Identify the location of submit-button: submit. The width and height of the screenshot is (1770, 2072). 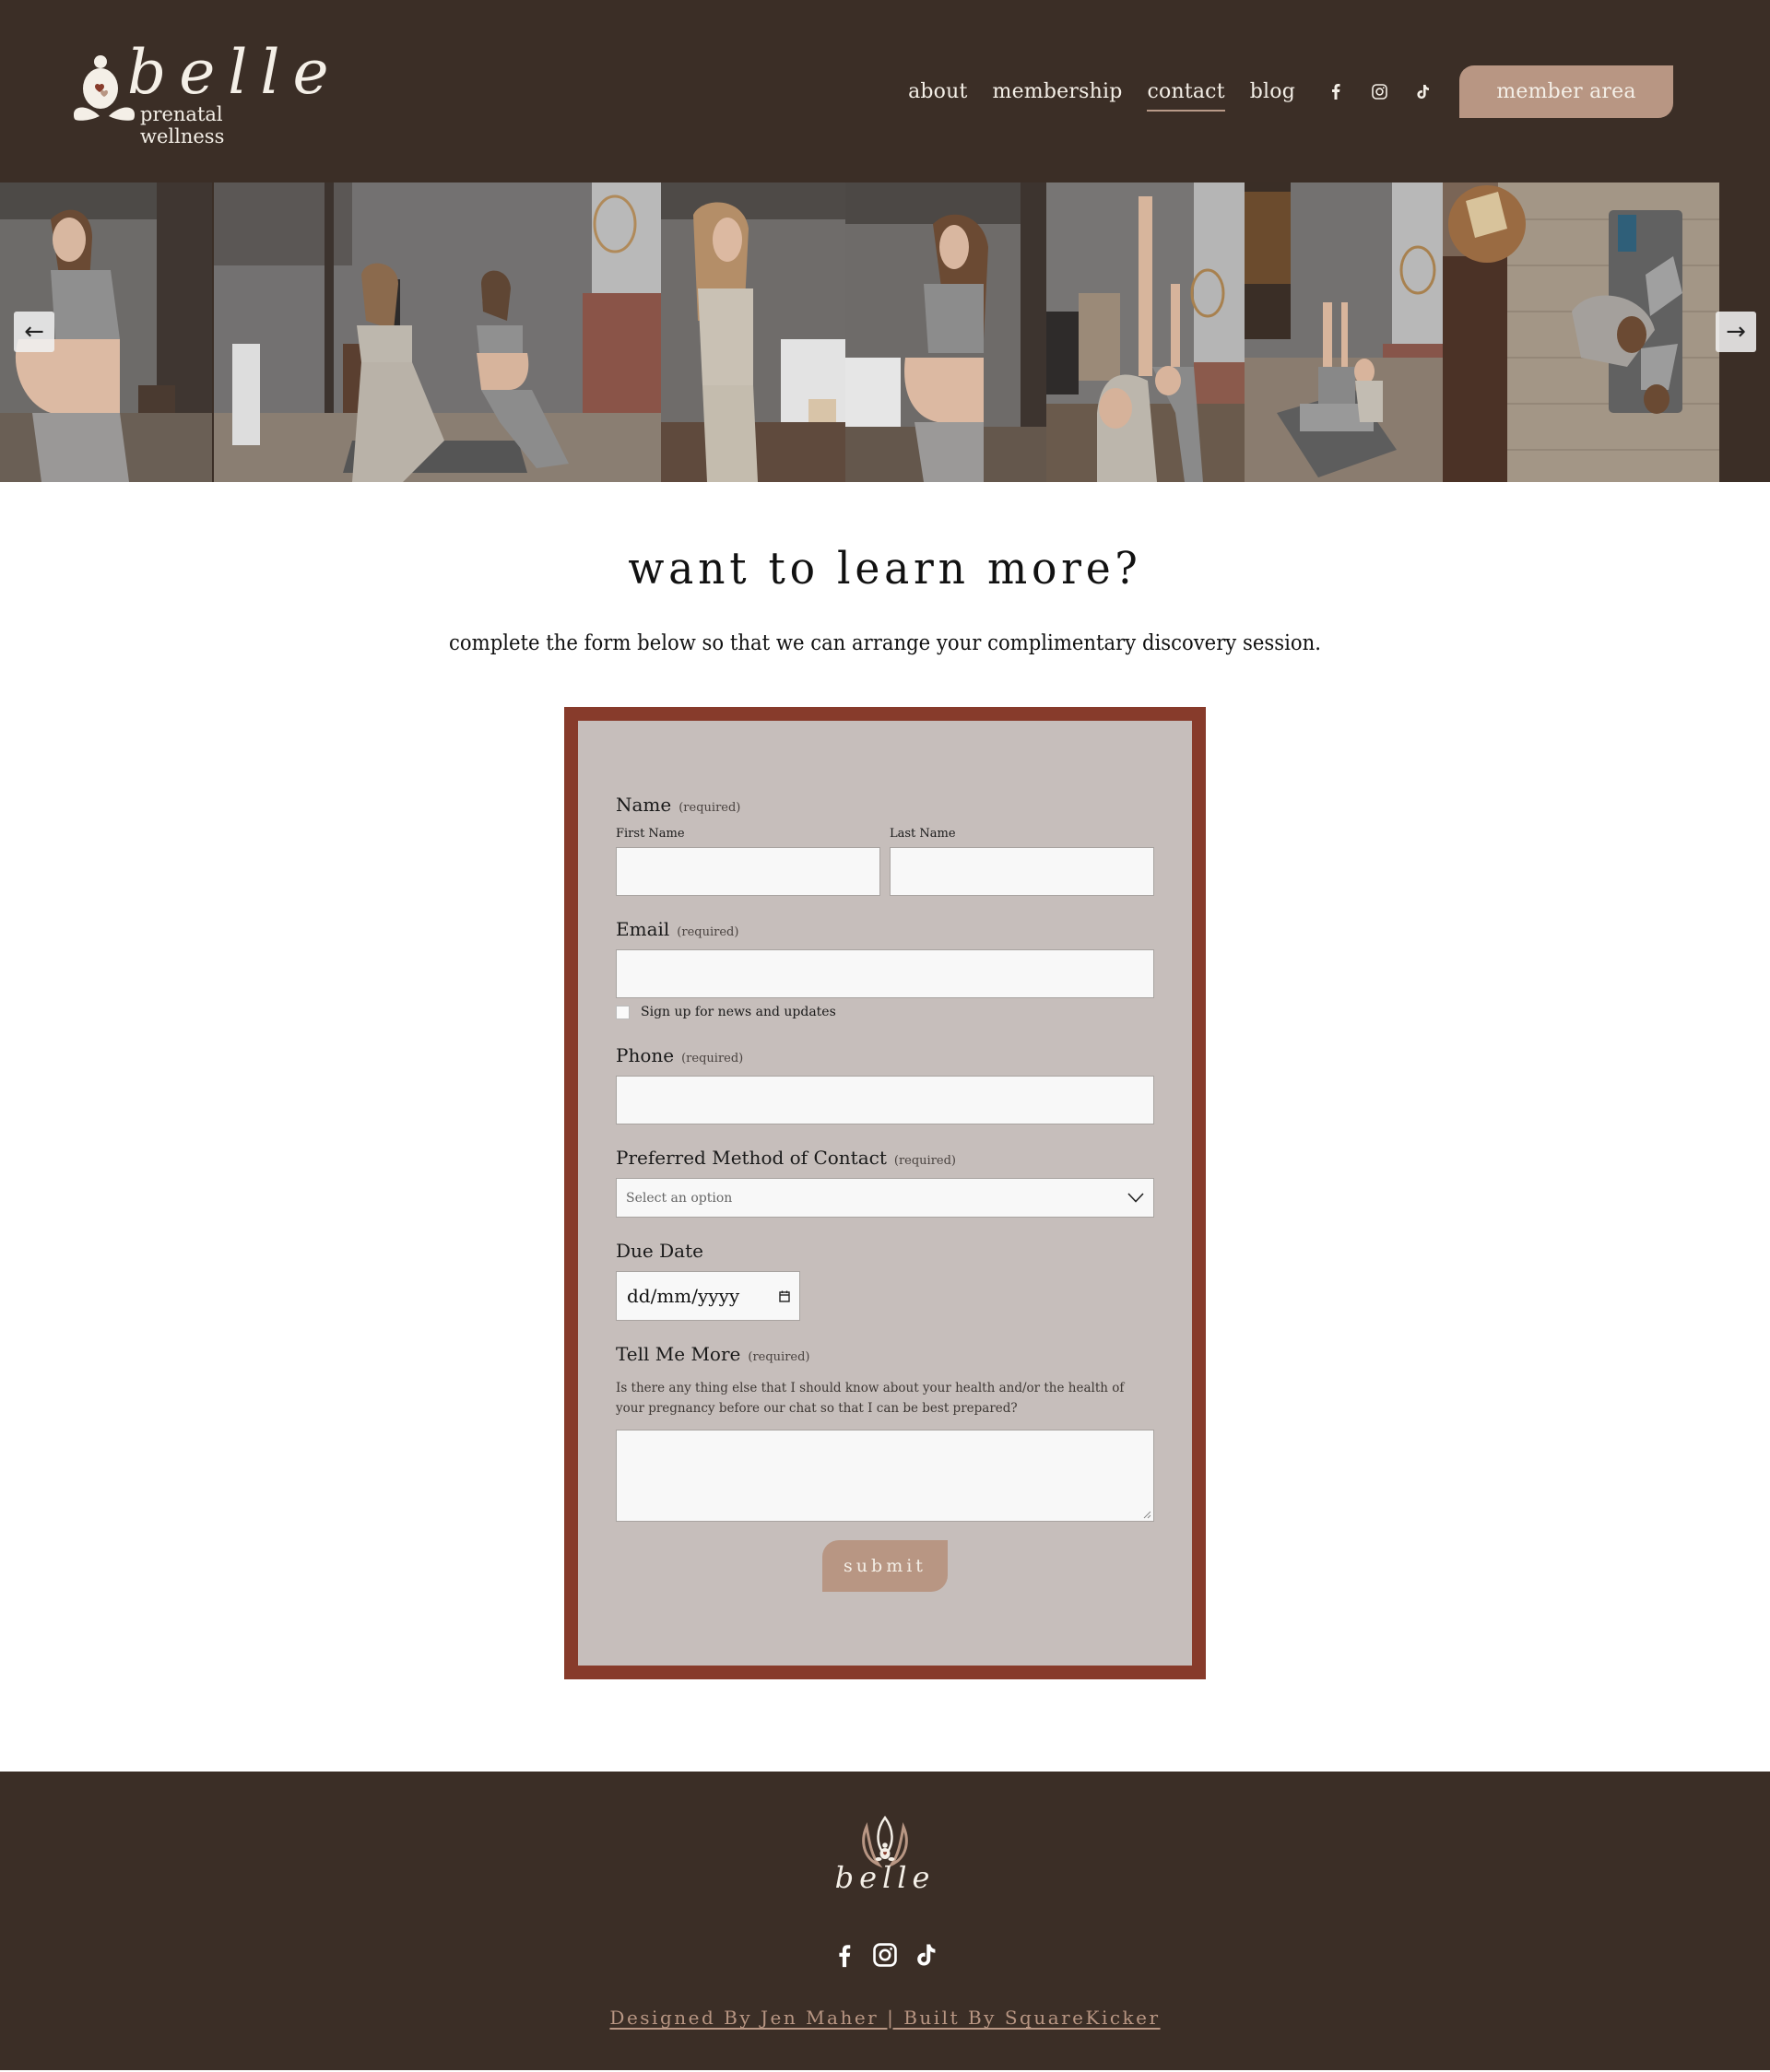
(885, 1566).